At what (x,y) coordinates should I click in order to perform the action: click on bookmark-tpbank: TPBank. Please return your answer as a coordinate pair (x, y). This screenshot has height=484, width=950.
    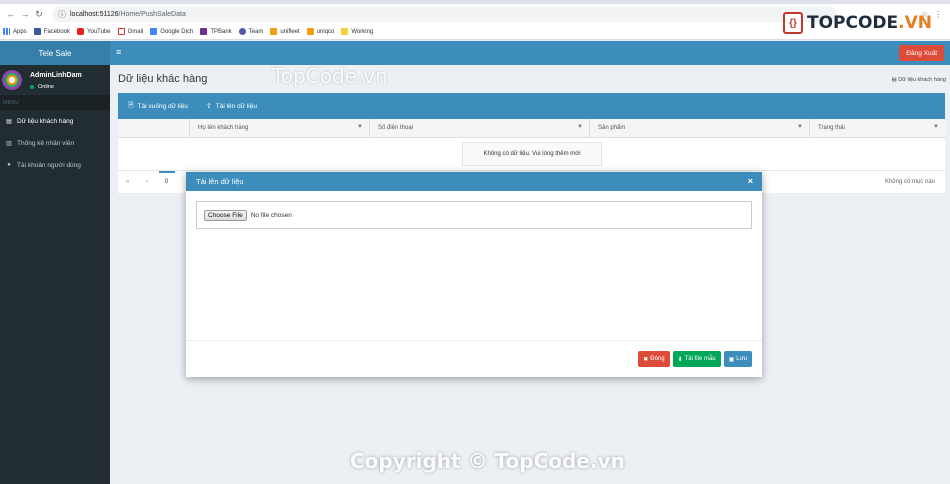
    Looking at the image, I should click on (216, 31).